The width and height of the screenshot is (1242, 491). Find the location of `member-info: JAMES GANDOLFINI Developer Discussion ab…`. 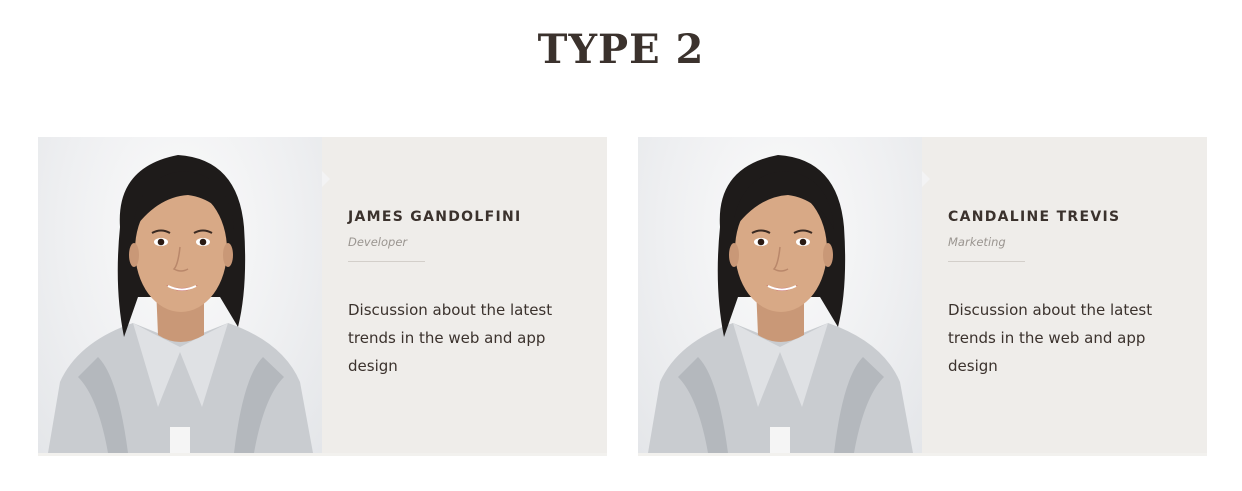

member-info: JAMES GANDOLFINI Developer Discussion ab… is located at coordinates (468, 293).